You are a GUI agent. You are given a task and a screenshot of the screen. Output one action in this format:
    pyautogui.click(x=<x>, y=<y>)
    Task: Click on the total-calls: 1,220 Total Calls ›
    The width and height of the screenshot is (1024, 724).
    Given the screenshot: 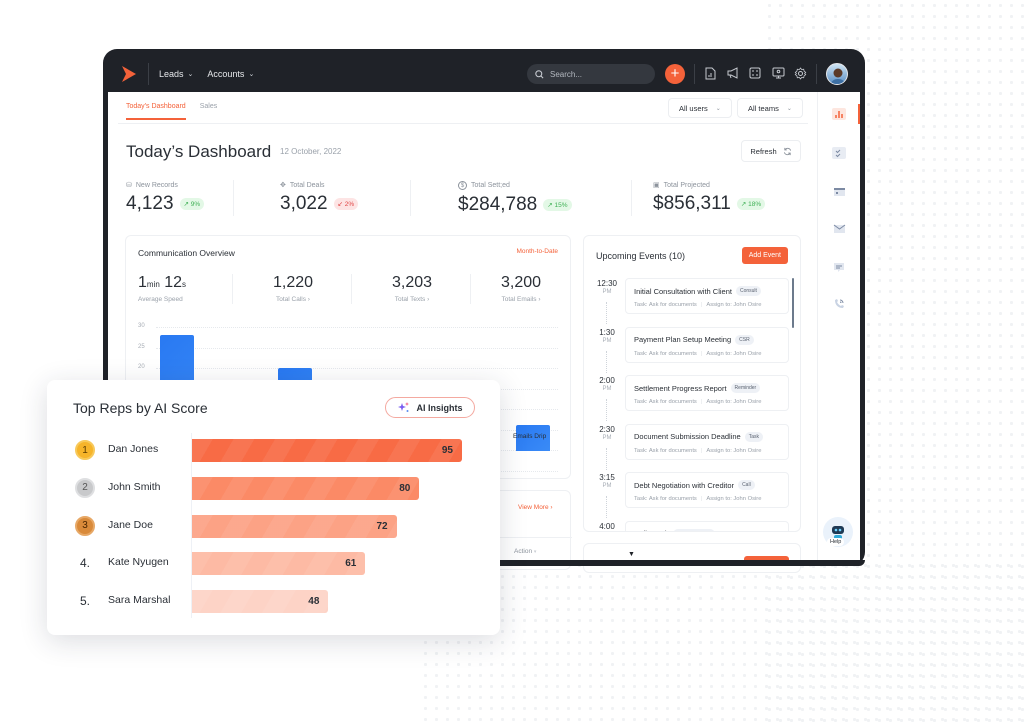 What is the action you would take?
    pyautogui.click(x=293, y=288)
    